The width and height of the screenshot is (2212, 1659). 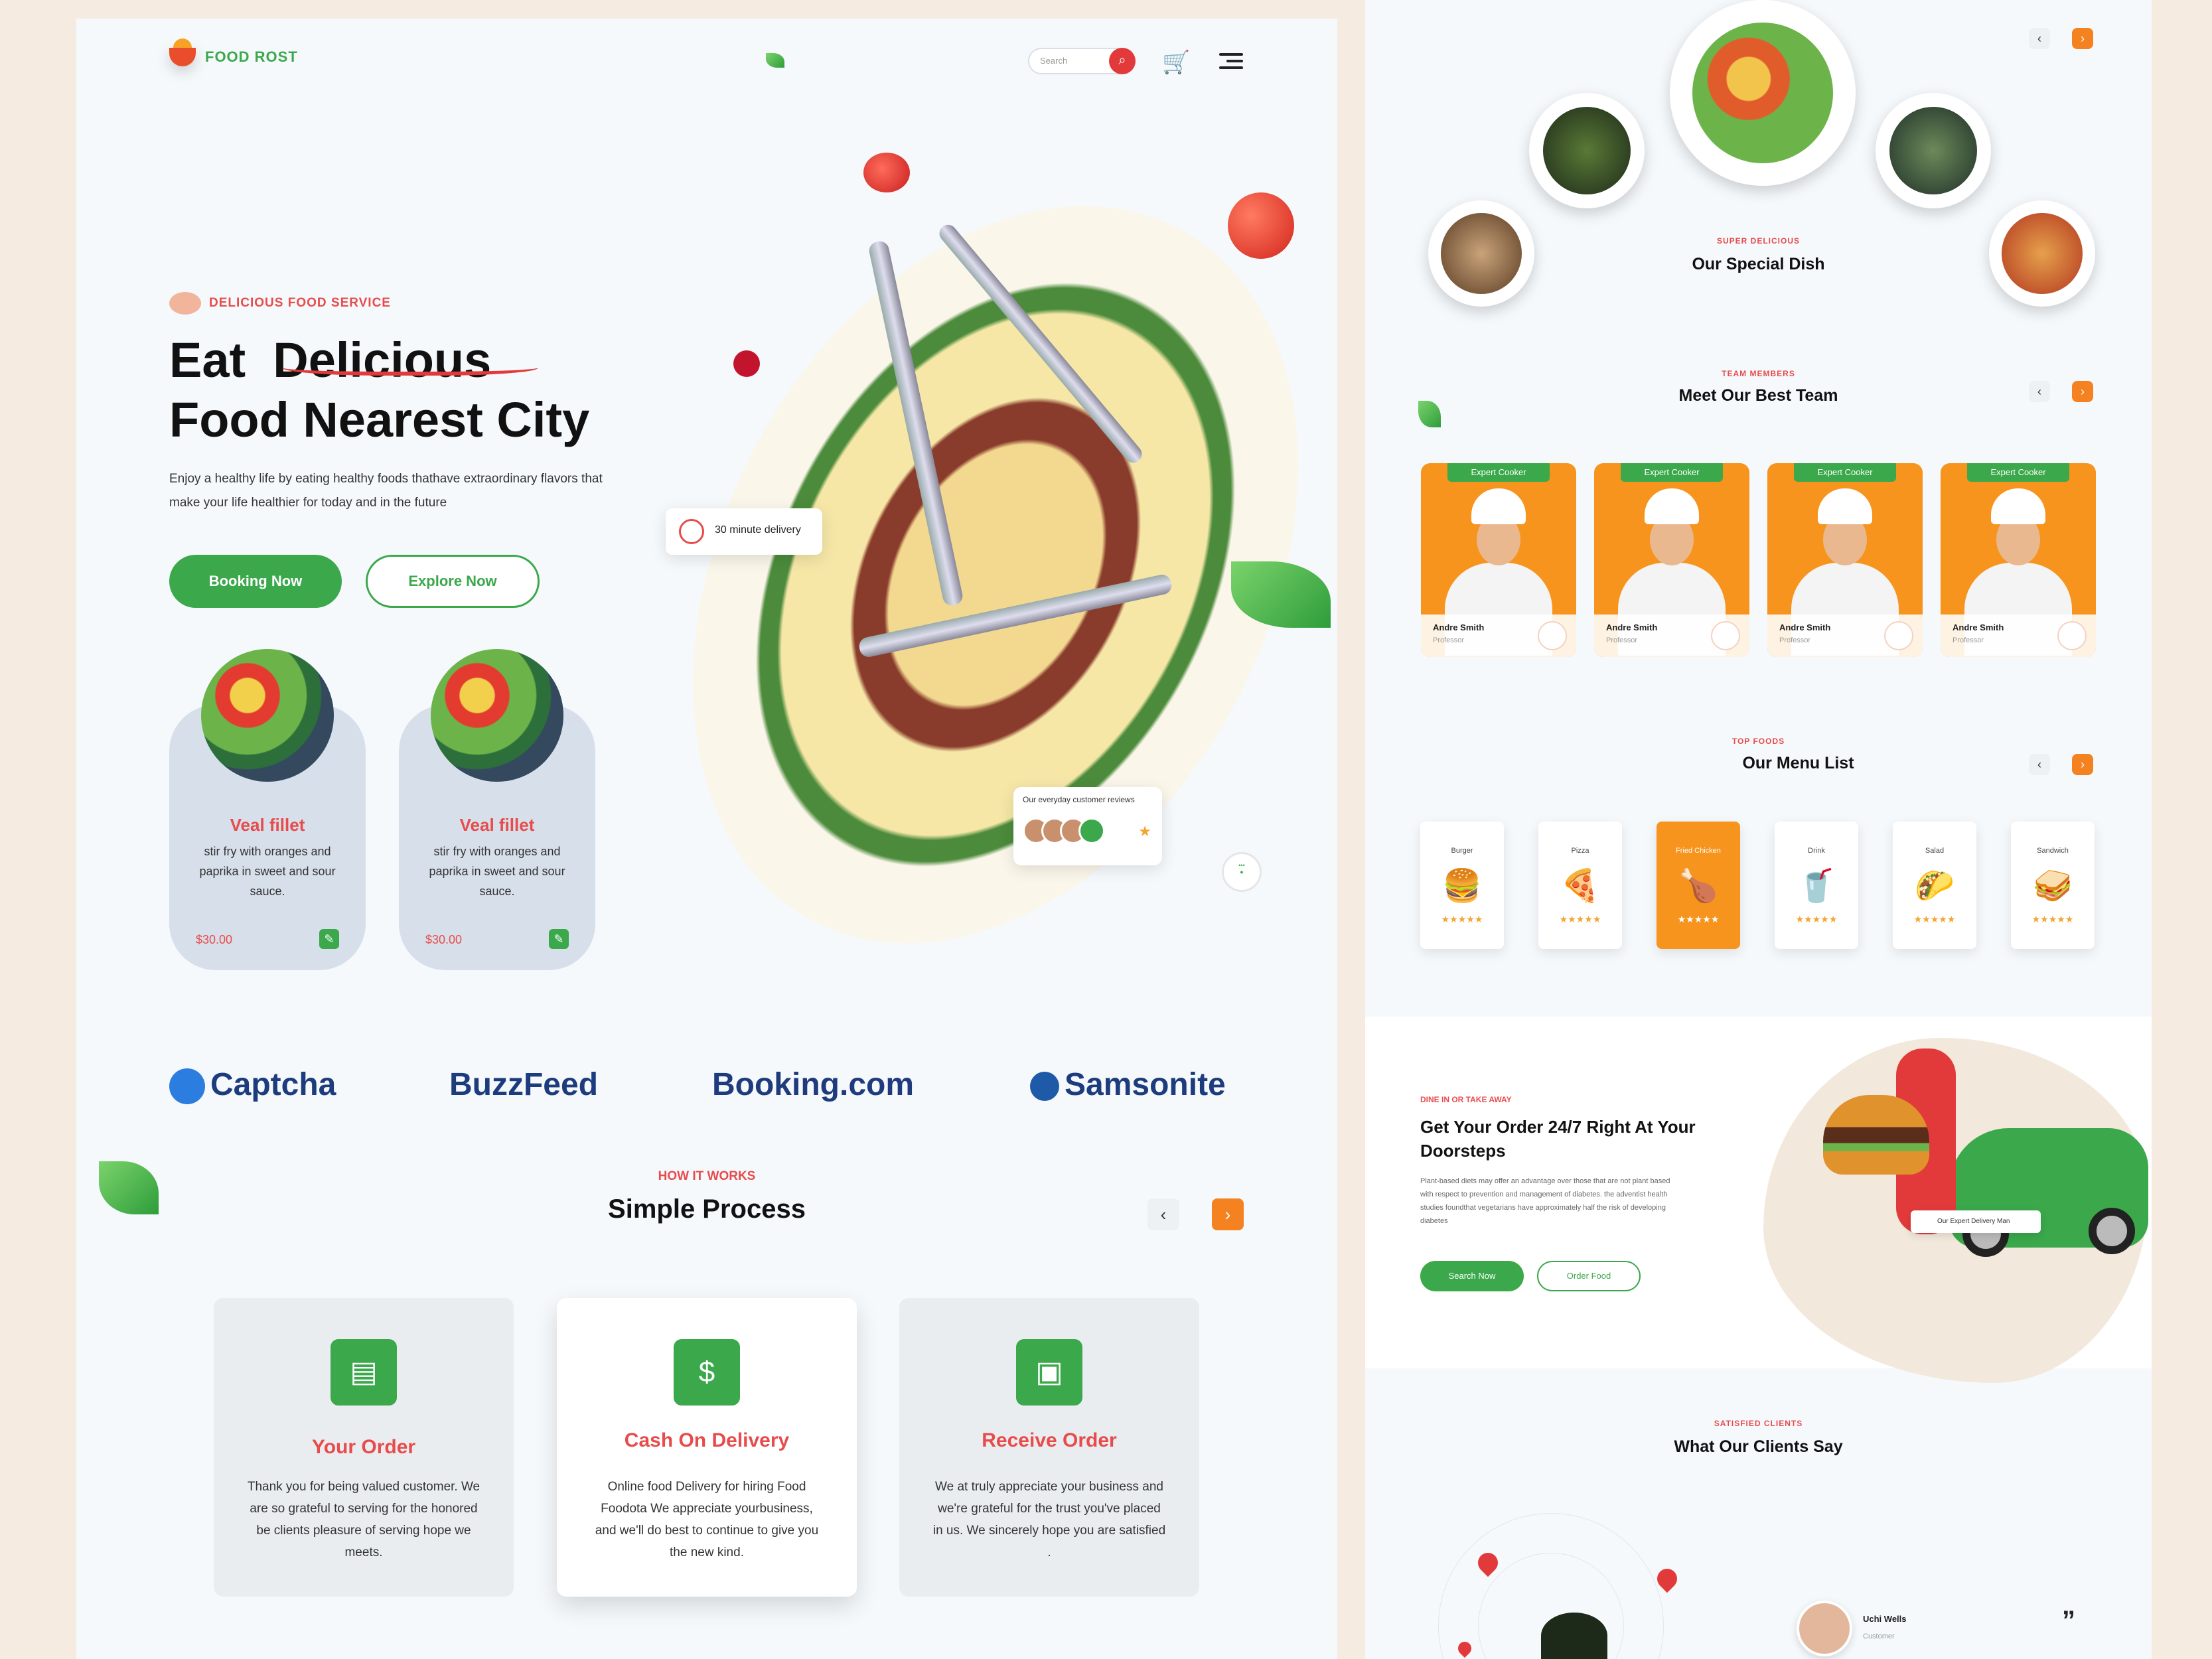 What do you see at coordinates (256, 581) in the screenshot?
I see `booking-now-button: Booking Now` at bounding box center [256, 581].